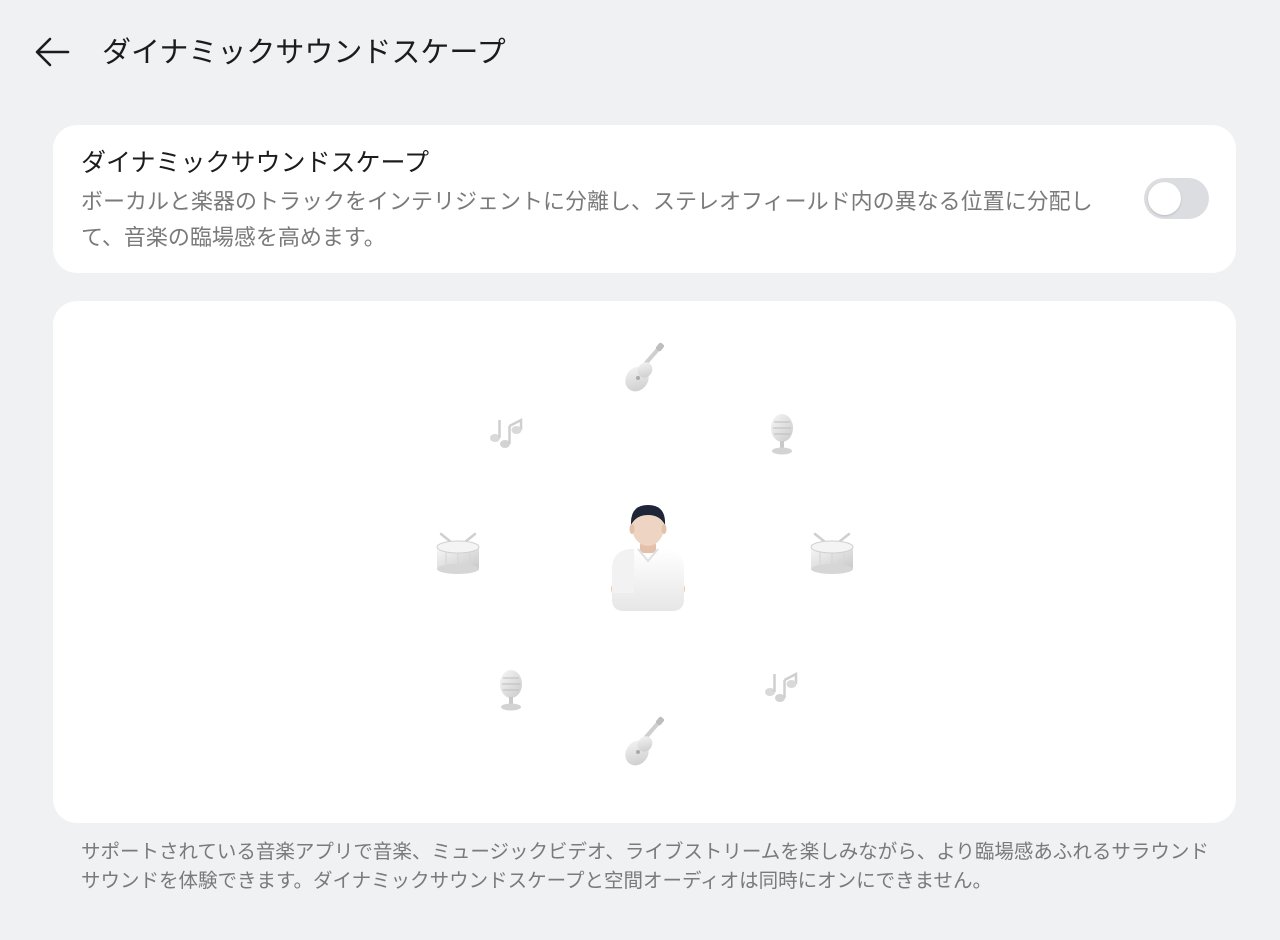 This screenshot has height=940, width=1280. What do you see at coordinates (255, 162) in the screenshot?
I see `setting-title: ダイナミックサウンドスケープ` at bounding box center [255, 162].